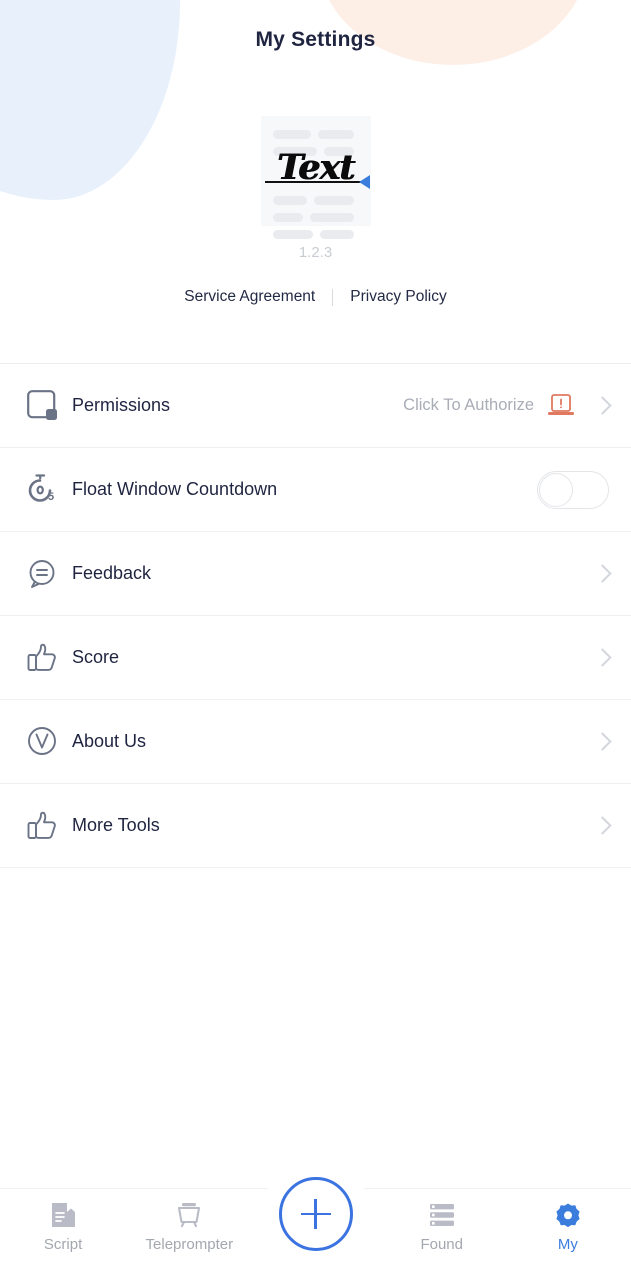  I want to click on settings-row-label: Float Window Countdown, so click(175, 489).